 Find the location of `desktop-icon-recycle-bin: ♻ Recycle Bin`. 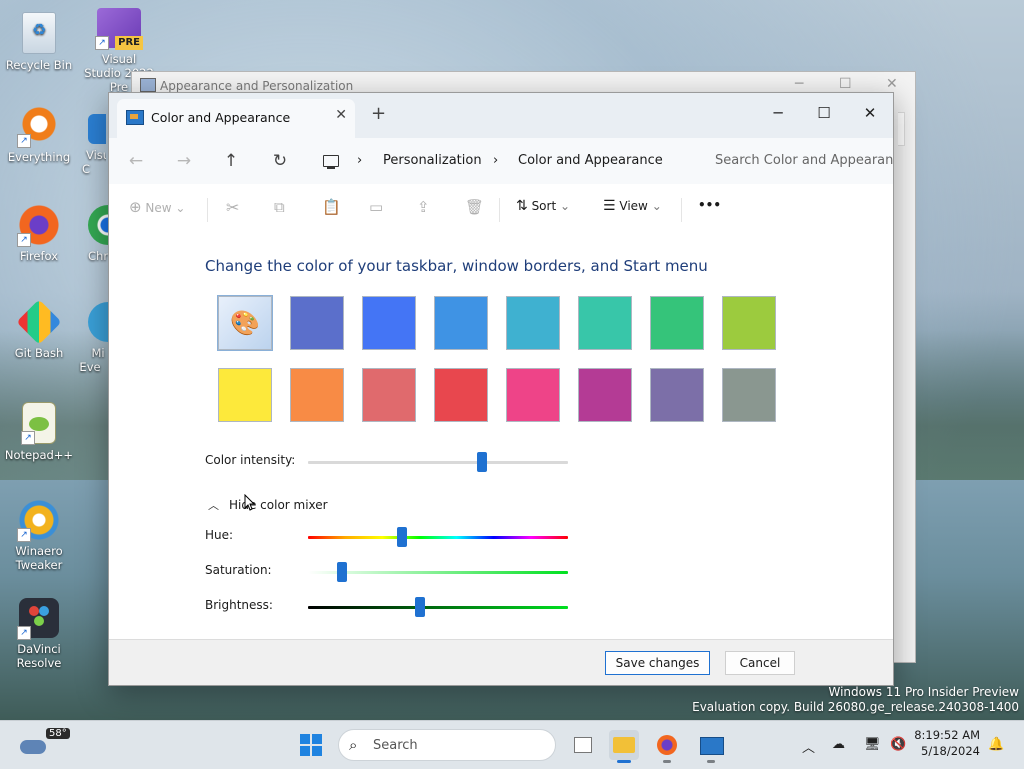

desktop-icon-recycle-bin: ♻ Recycle Bin is located at coordinates (39, 42).